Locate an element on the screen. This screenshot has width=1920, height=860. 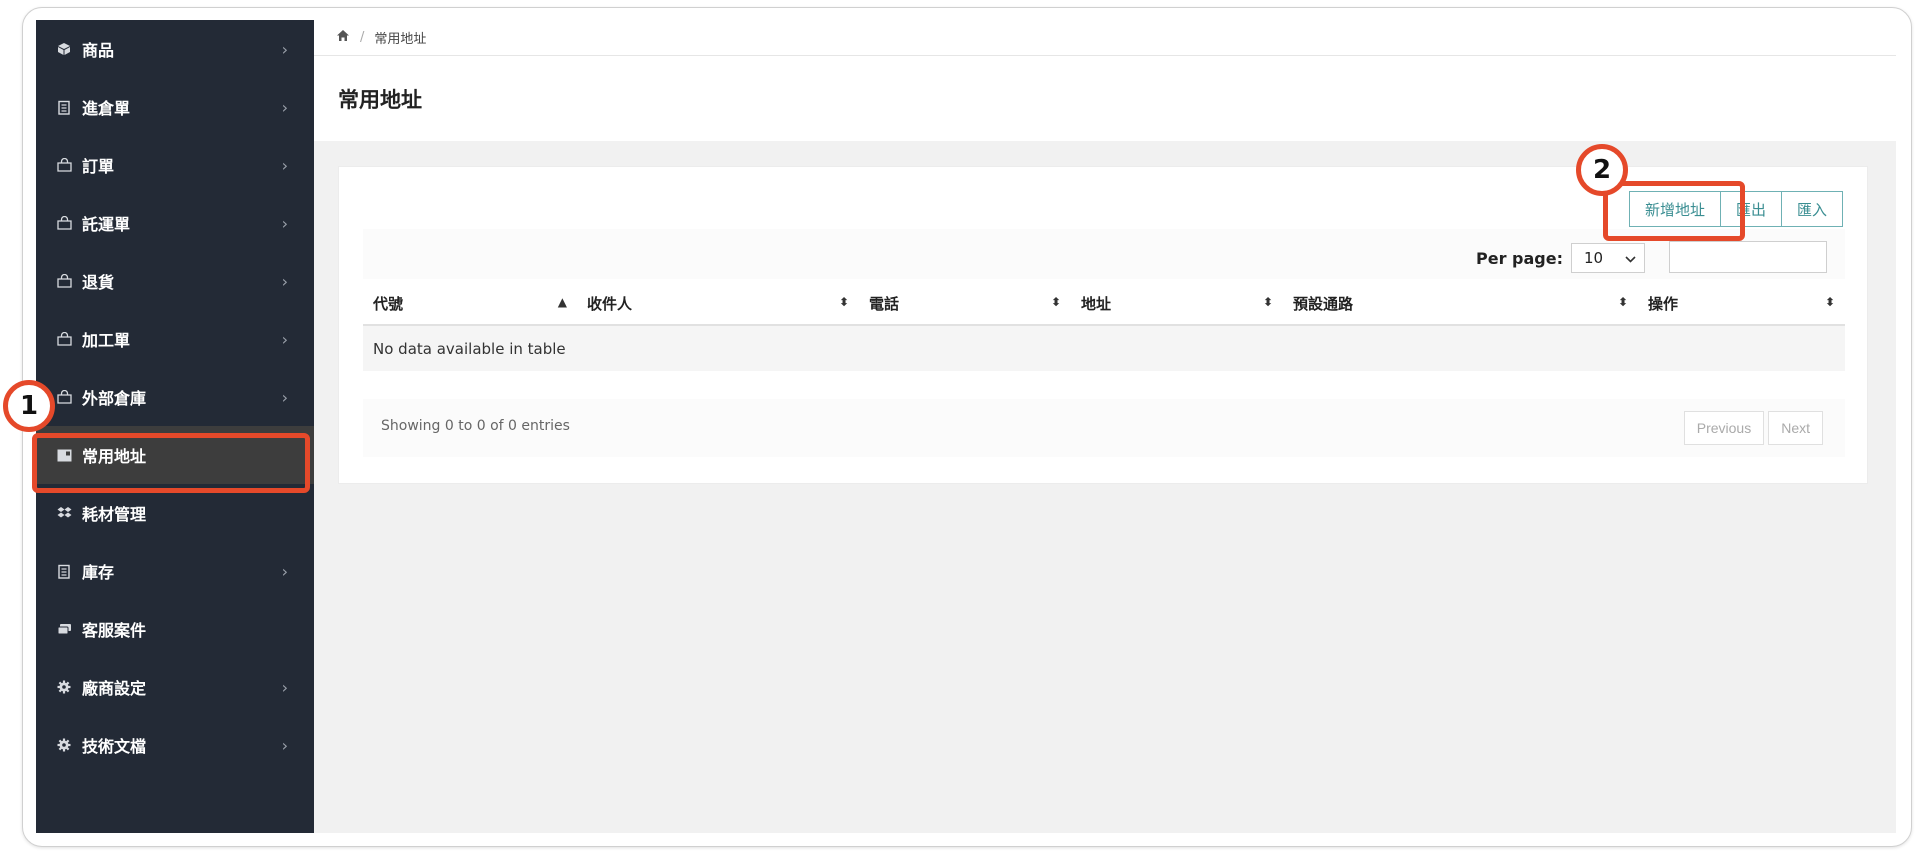
breadcrumb: / 常用地址 is located at coordinates (1105, 38).